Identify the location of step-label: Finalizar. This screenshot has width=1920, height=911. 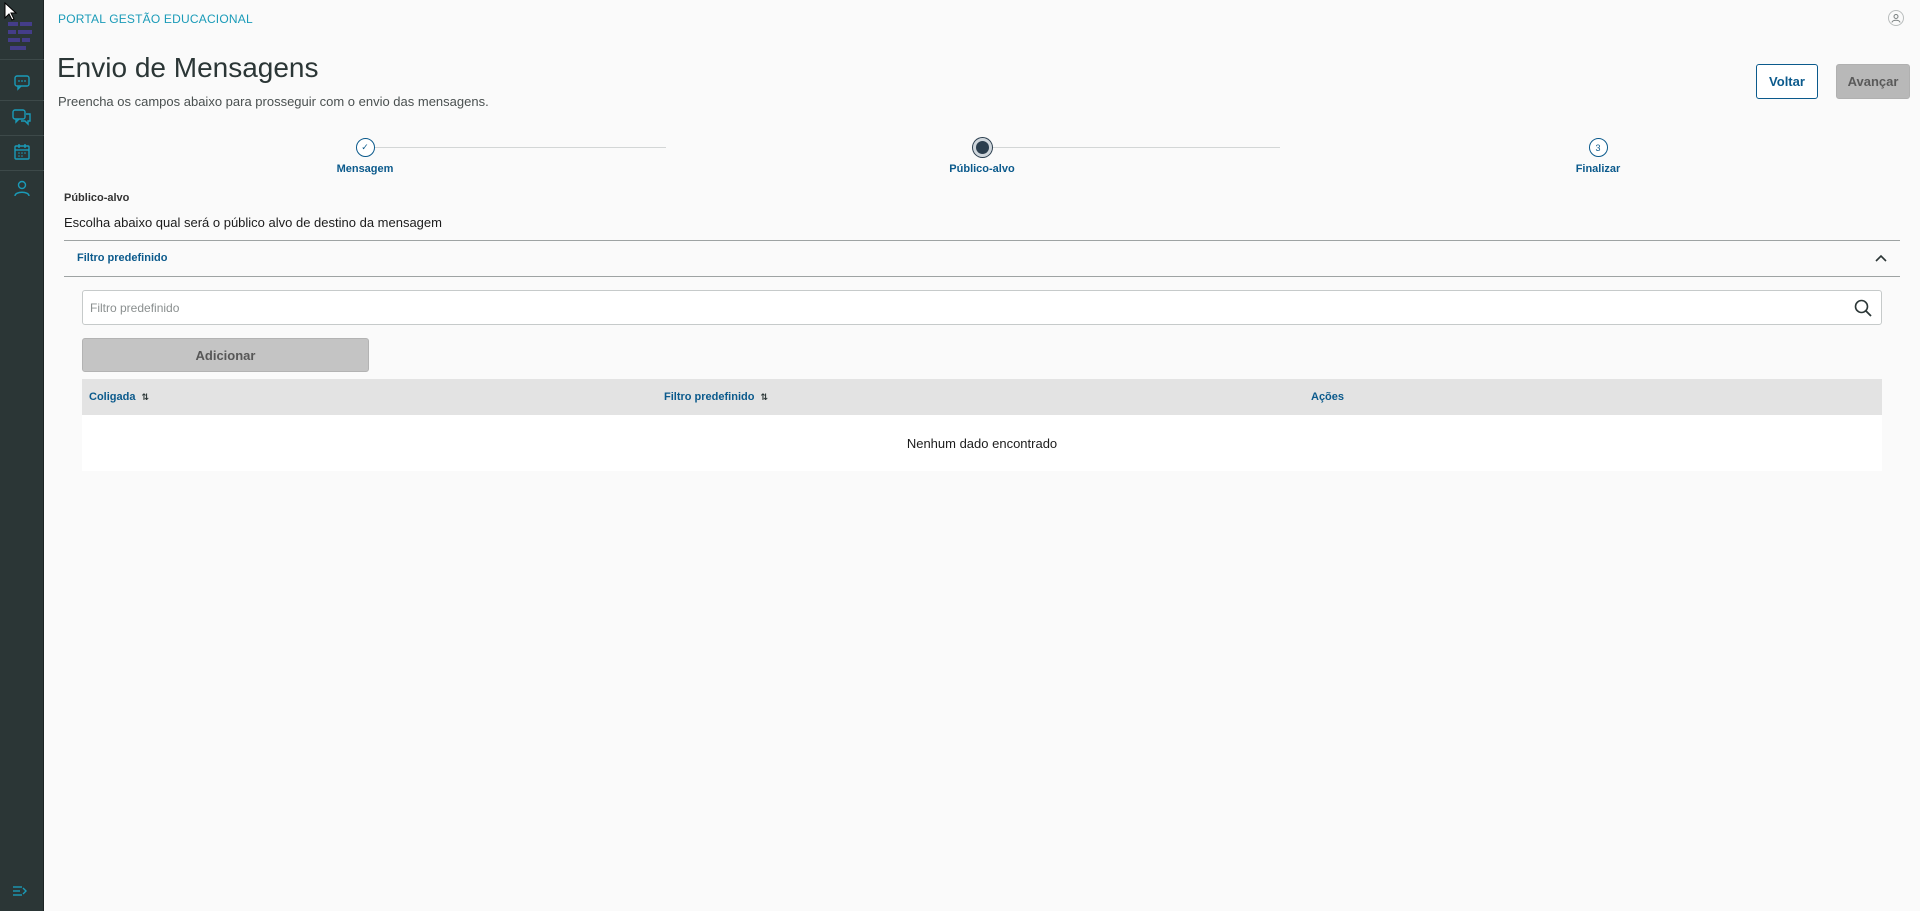
(1598, 169).